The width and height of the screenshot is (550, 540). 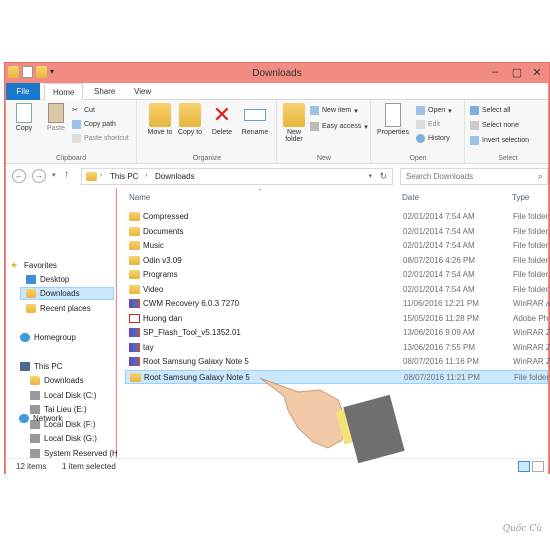 What do you see at coordinates (499, 140) in the screenshot?
I see `invert-selection-button: Invert selection` at bounding box center [499, 140].